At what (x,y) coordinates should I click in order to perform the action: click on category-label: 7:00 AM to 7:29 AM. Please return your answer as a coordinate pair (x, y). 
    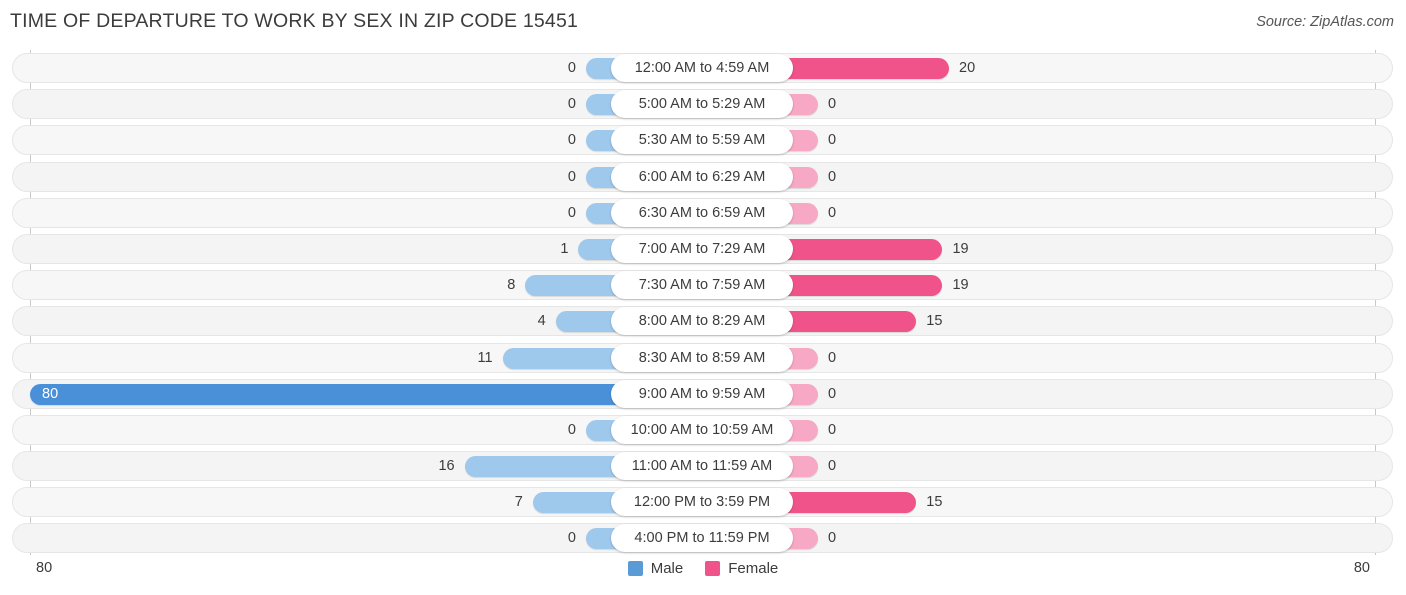
    Looking at the image, I should click on (702, 248).